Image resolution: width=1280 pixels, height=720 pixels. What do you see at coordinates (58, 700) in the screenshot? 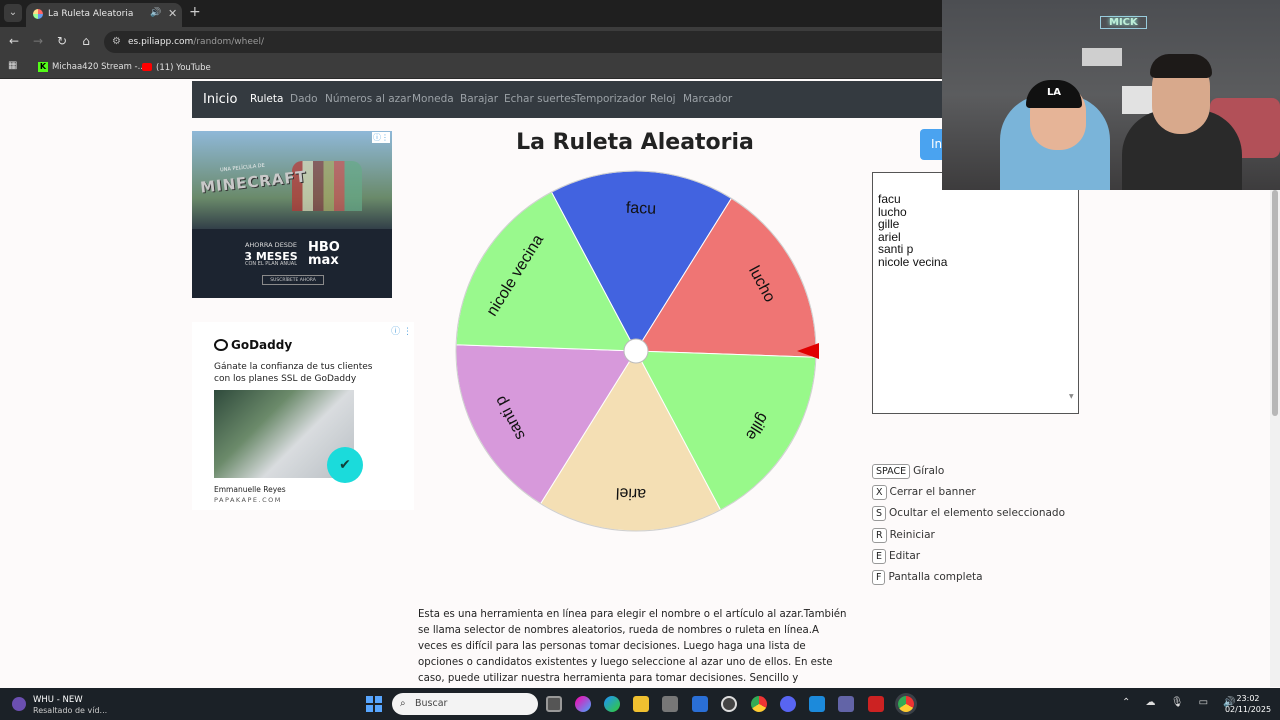
I see `media-title: WHU - NEW` at bounding box center [58, 700].